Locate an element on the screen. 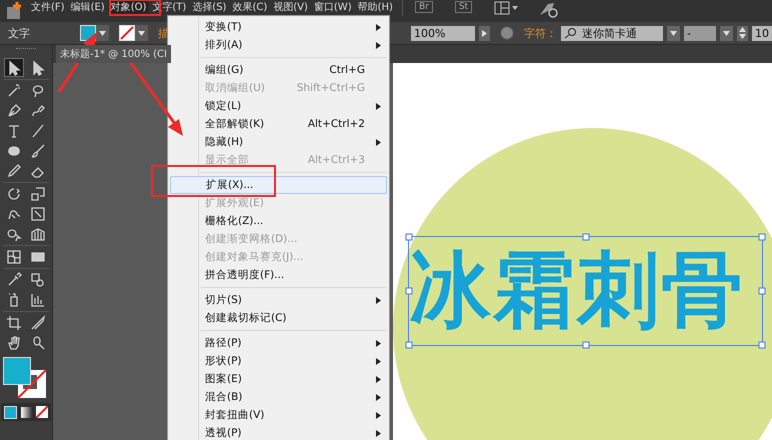 The image size is (772, 440). menu-entry: 隐藏(H) is located at coordinates (278, 142).